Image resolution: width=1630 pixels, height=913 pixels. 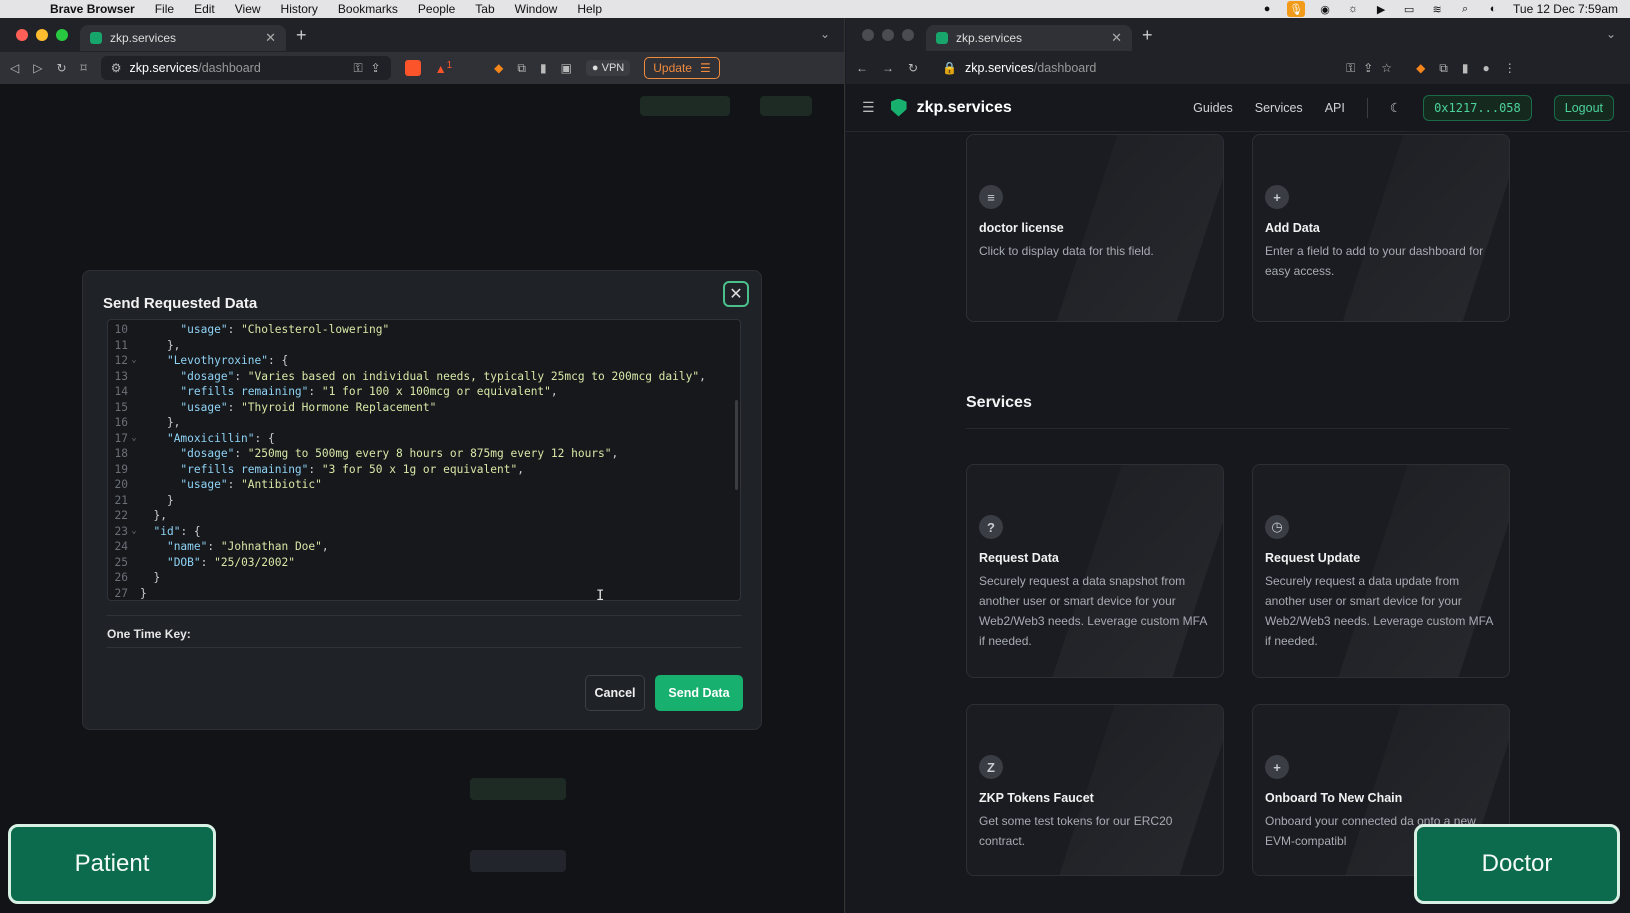 What do you see at coordinates (1477, 107) in the screenshot?
I see `wallet-address-button: 0x1217...058` at bounding box center [1477, 107].